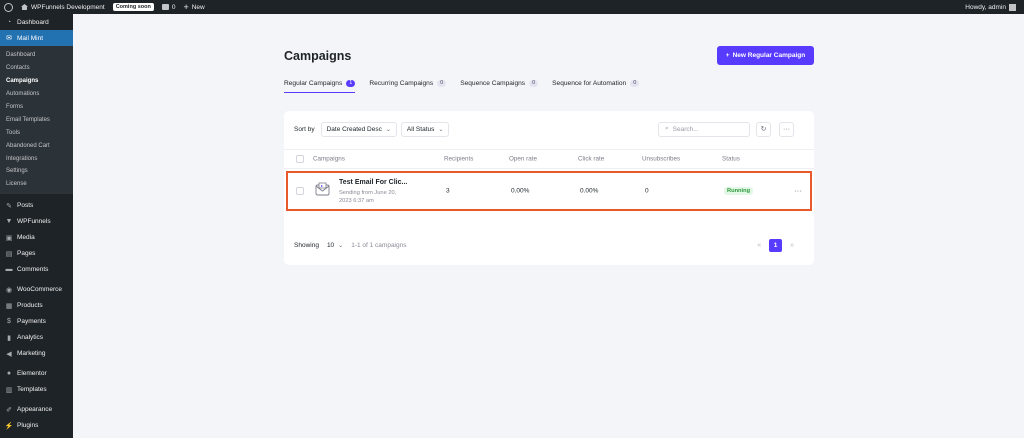  Describe the element at coordinates (133, 7) in the screenshot. I see `coming-soon-badge: Coming soon` at that location.